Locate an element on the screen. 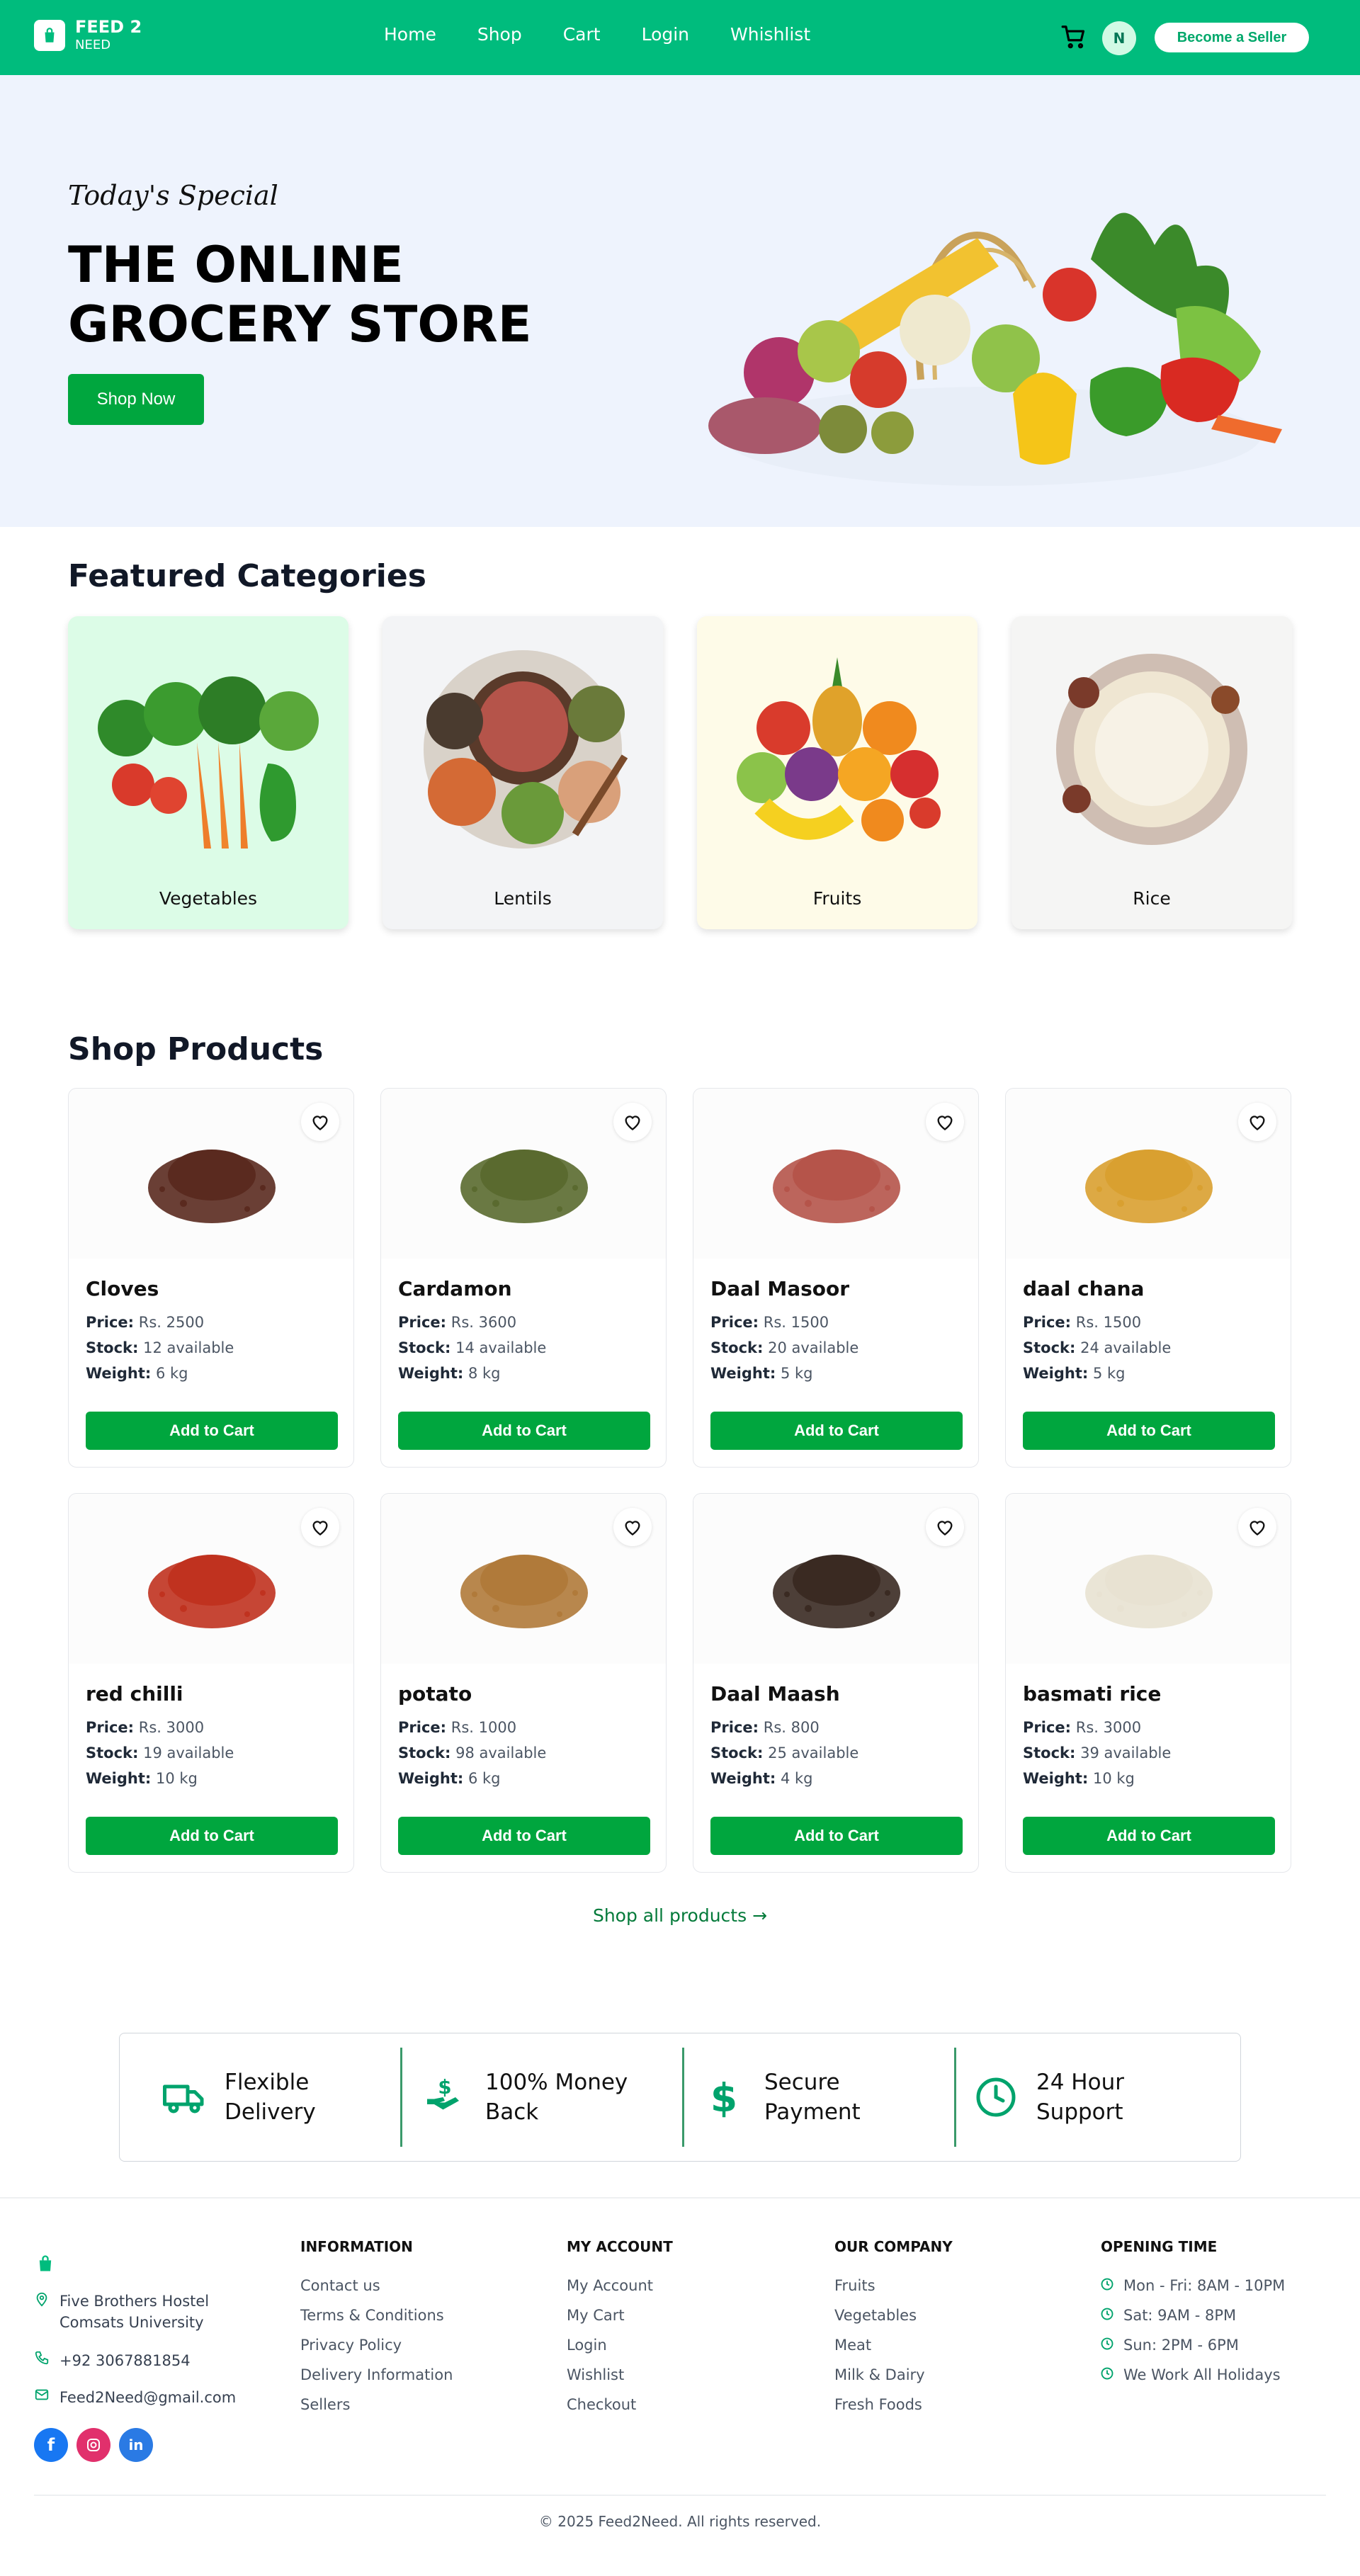 The image size is (1360, 2576). footer-link: Meat is located at coordinates (894, 2345).